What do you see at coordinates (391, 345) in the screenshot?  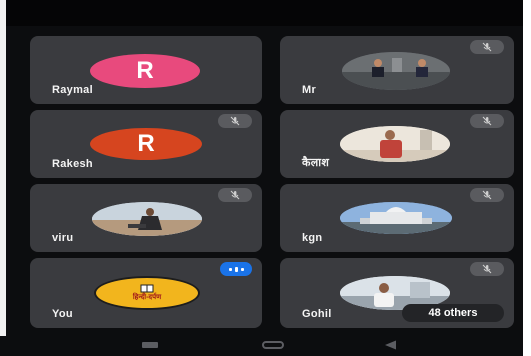 I see `back-triangle-icon` at bounding box center [391, 345].